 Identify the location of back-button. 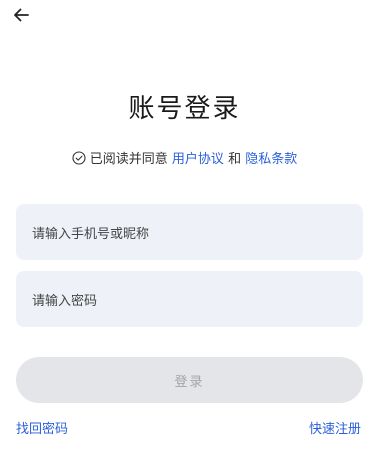
(21, 15).